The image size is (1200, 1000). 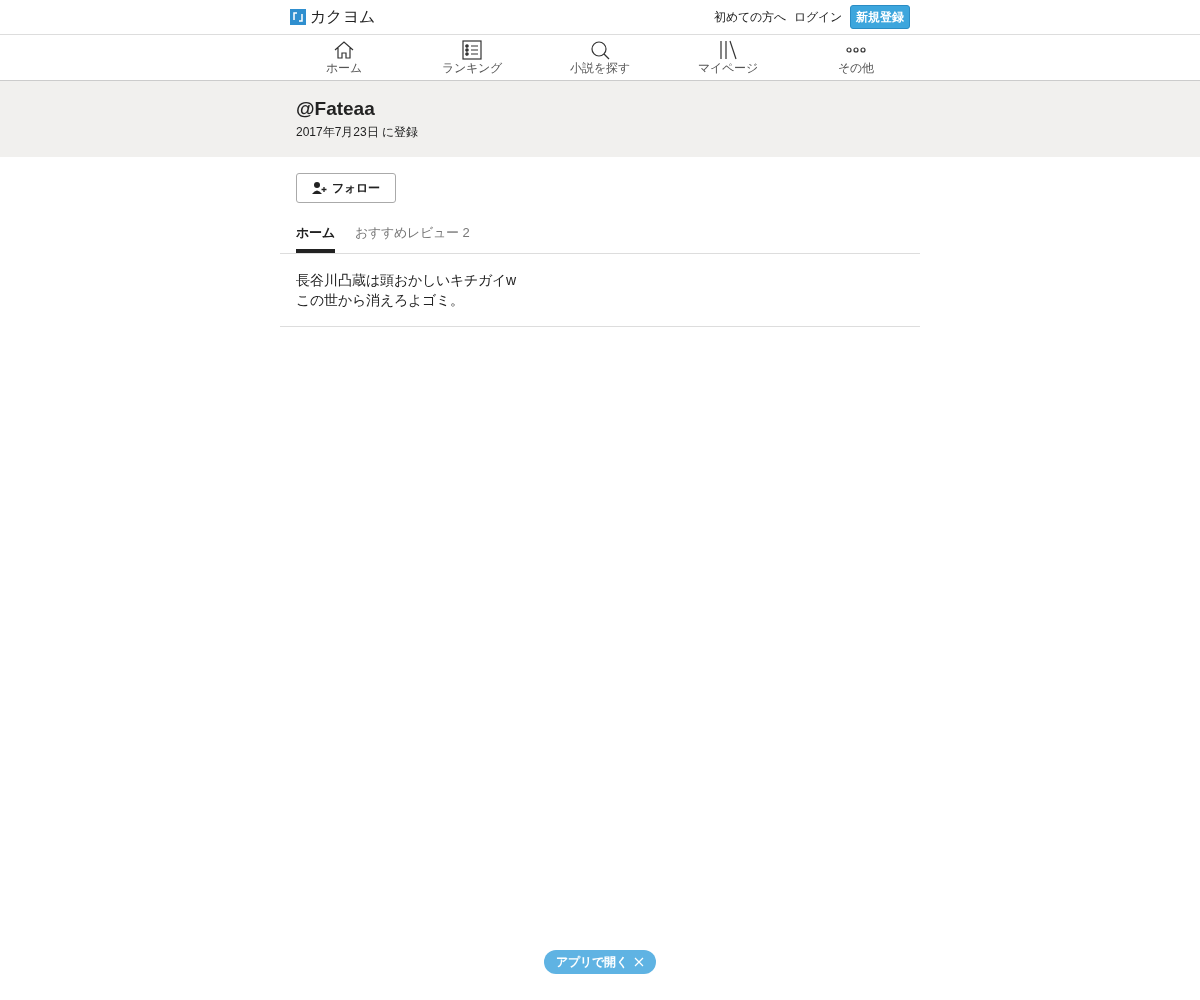 What do you see at coordinates (818, 17) in the screenshot?
I see `header-link: ログイン` at bounding box center [818, 17].